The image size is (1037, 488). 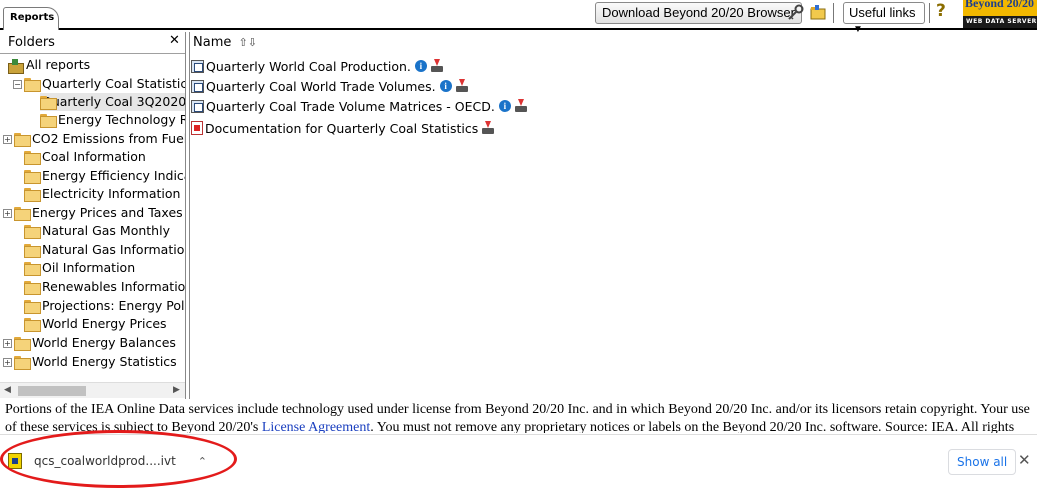 I want to click on show-all-button: Show all, so click(x=982, y=462).